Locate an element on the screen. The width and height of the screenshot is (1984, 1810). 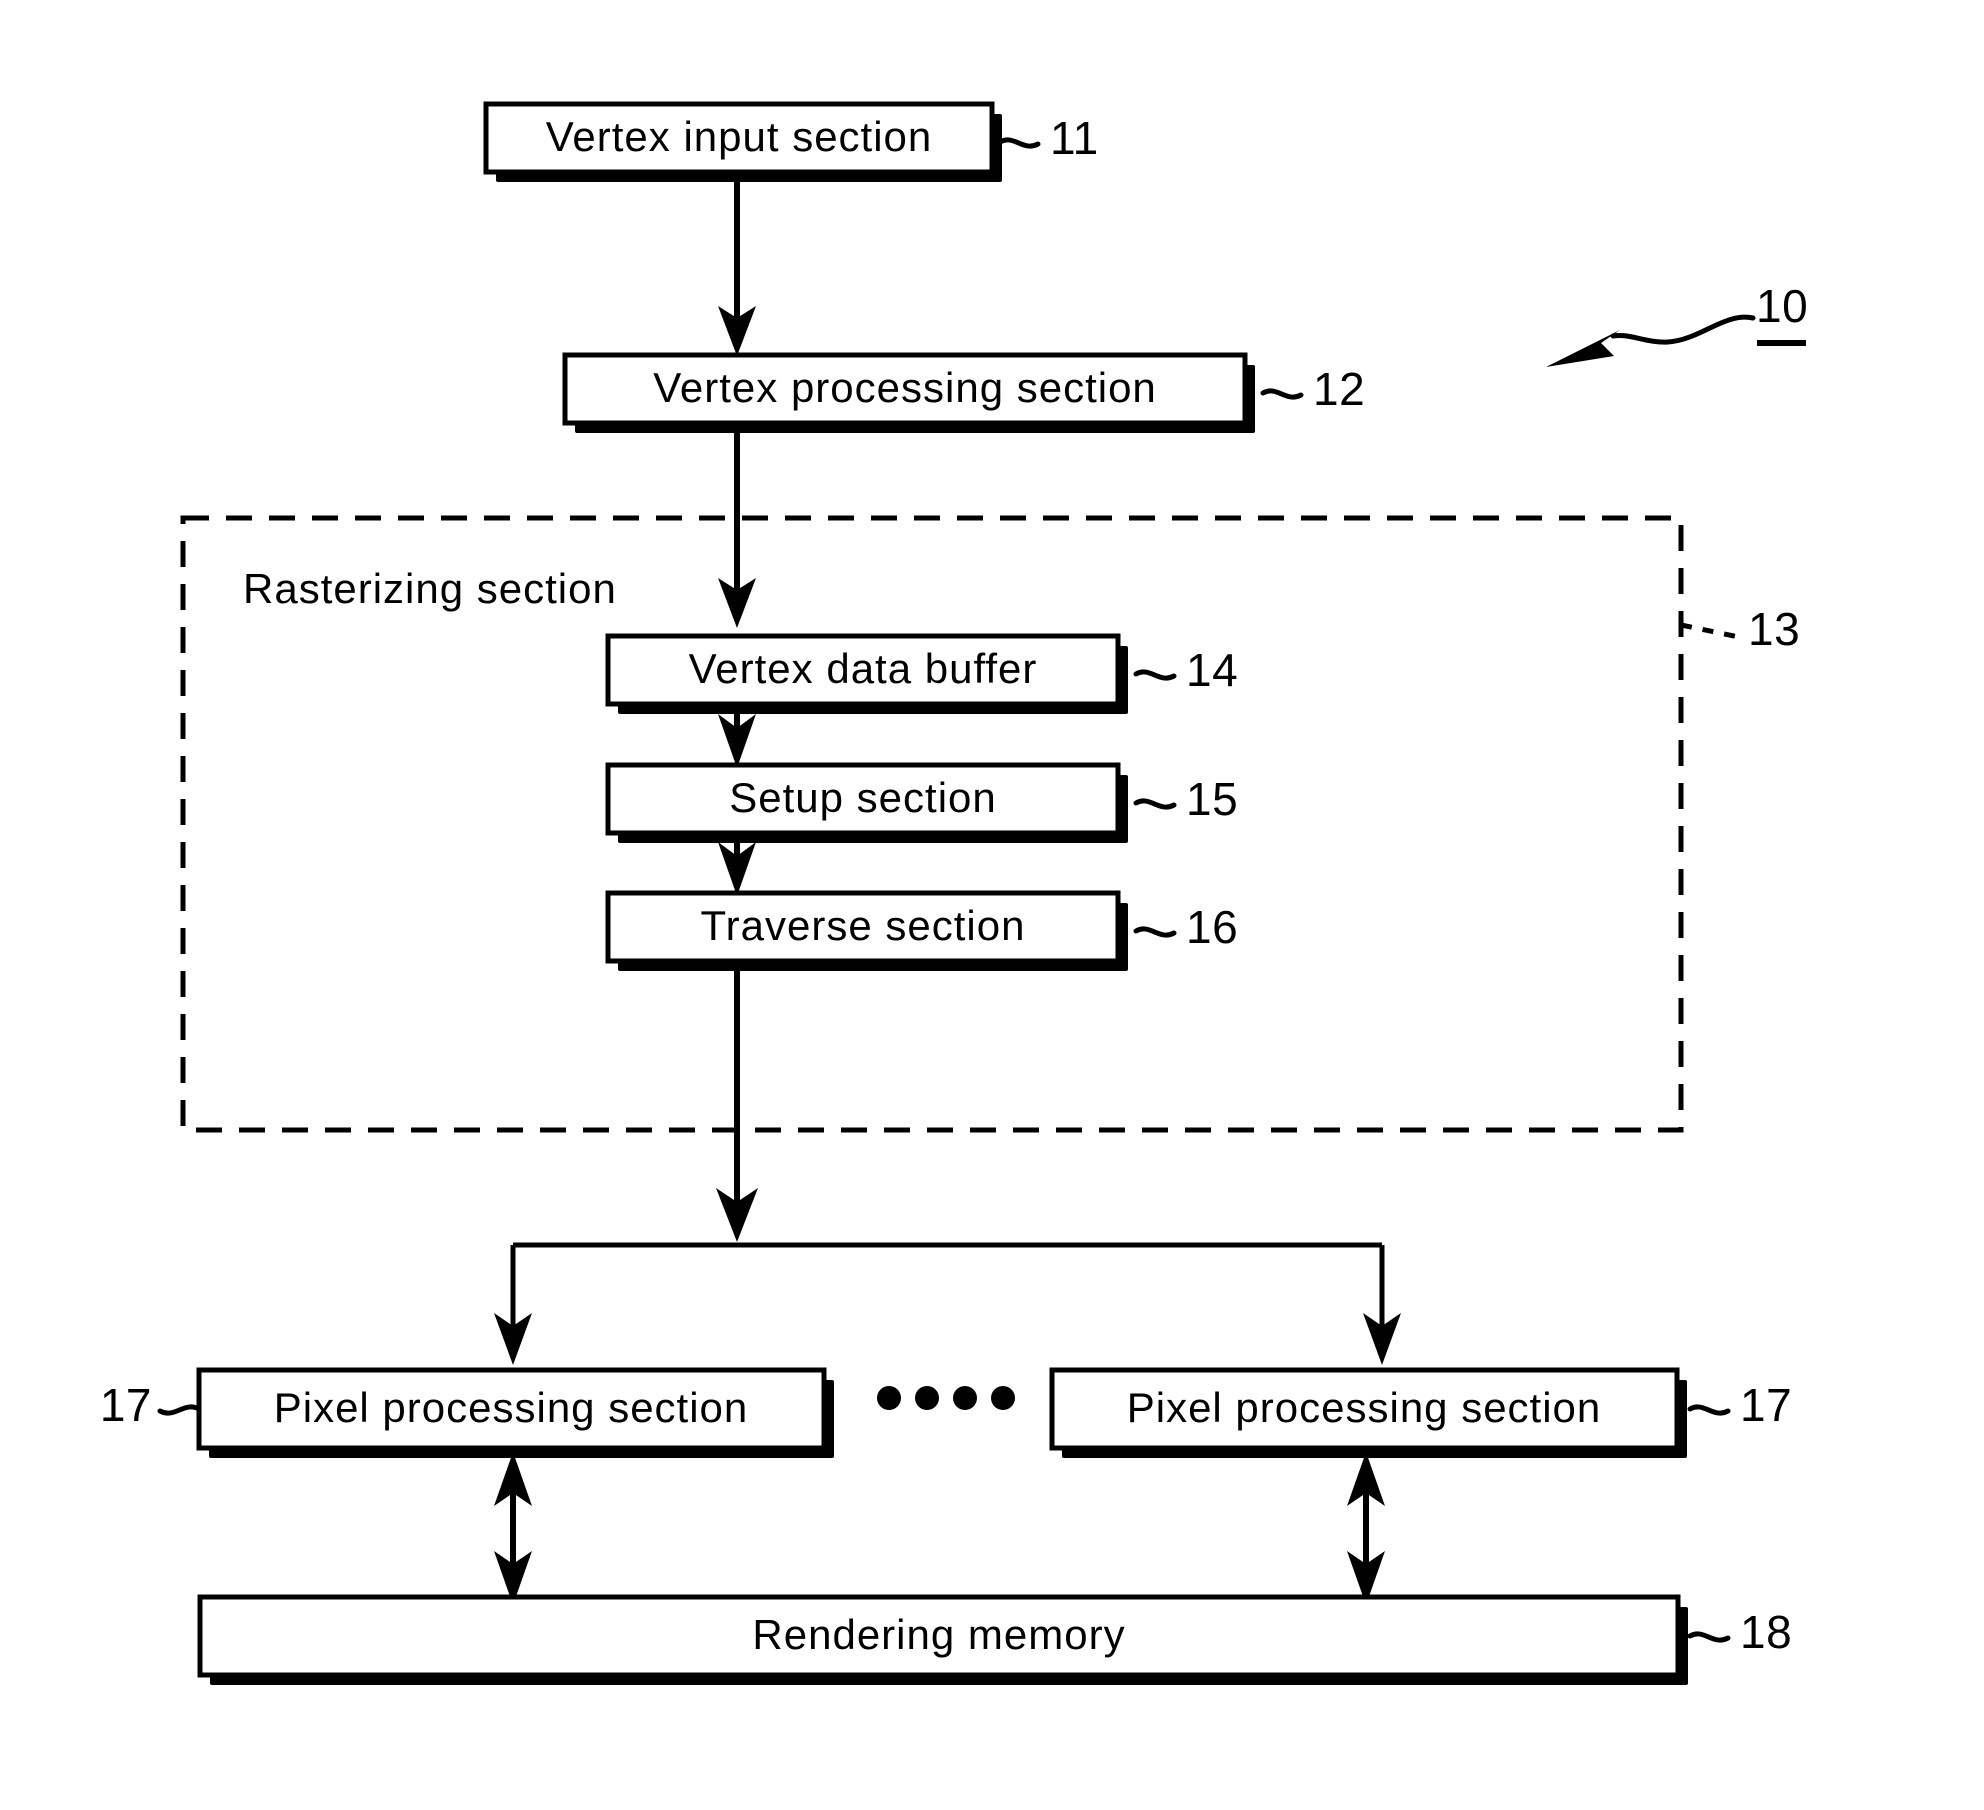
ref-number-14: 14 is located at coordinates (1212, 670).